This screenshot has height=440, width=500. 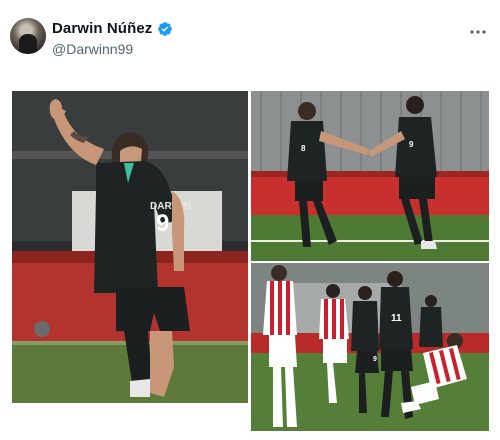 What do you see at coordinates (411, 144) in the screenshot?
I see `shirt-number-9a: 9` at bounding box center [411, 144].